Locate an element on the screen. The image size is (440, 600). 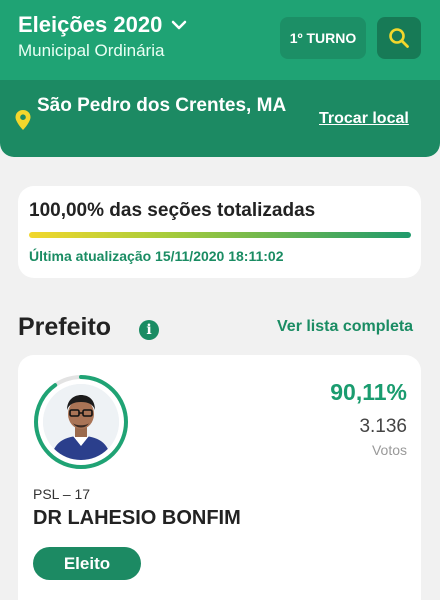
progress-bar is located at coordinates (220, 235).